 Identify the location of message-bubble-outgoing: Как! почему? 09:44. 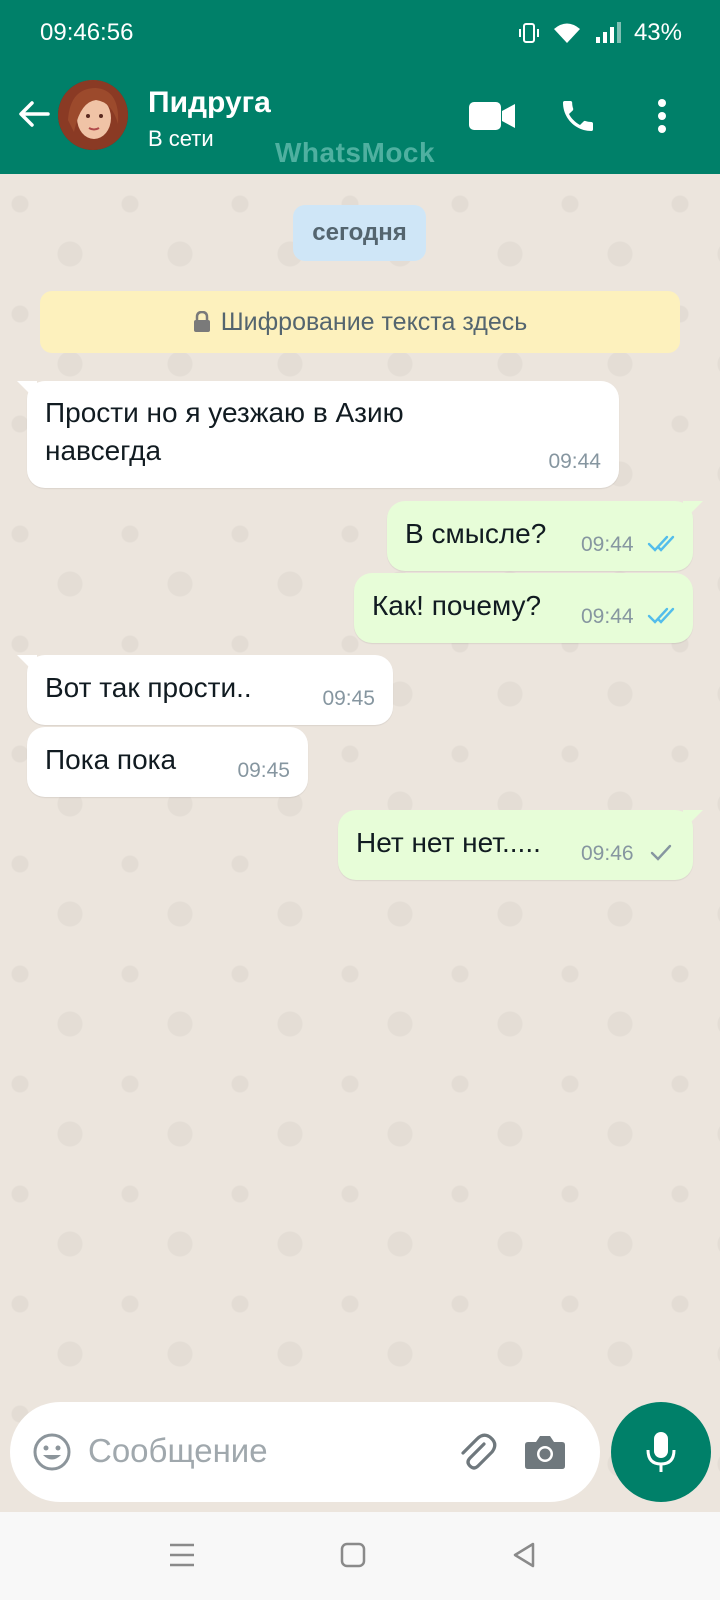
(523, 608).